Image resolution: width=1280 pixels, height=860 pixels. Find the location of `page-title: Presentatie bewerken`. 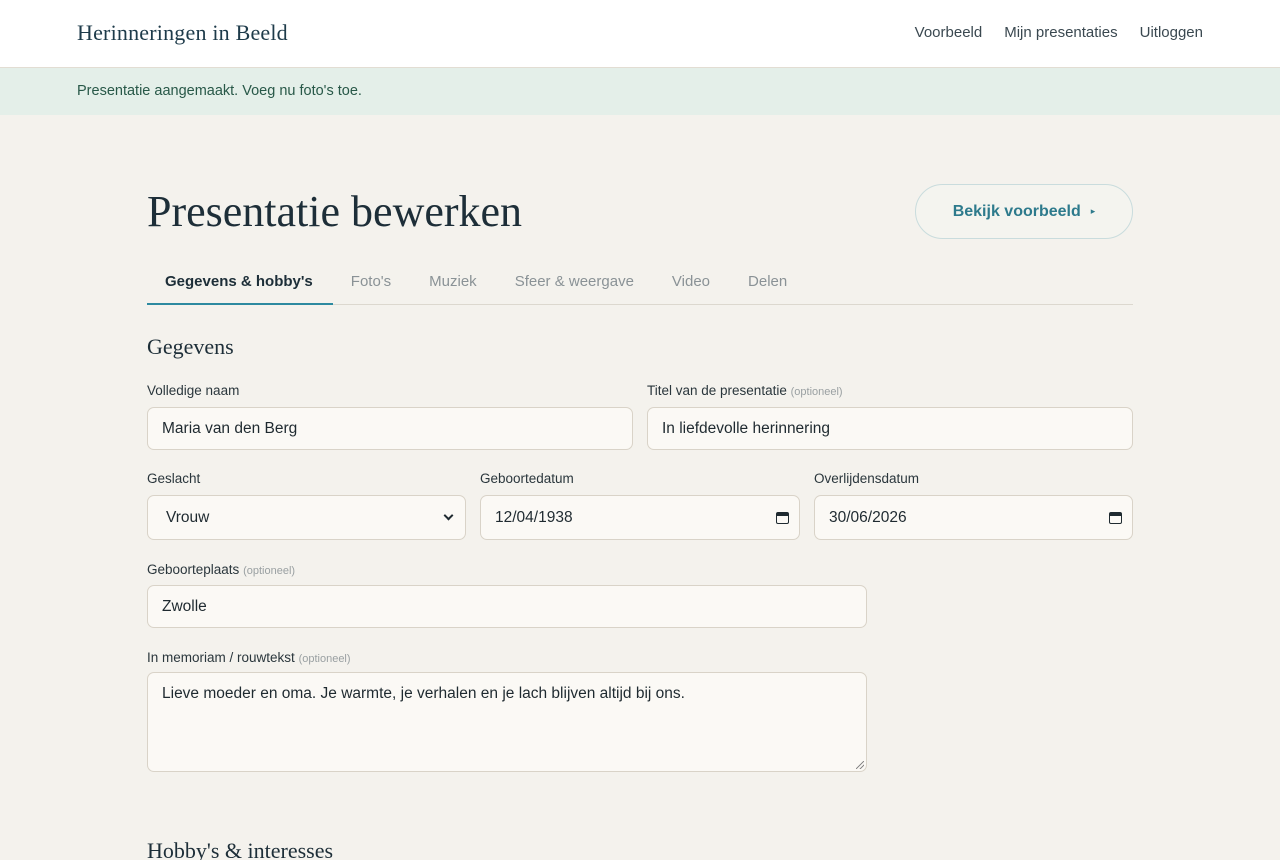

page-title: Presentatie bewerken is located at coordinates (335, 211).